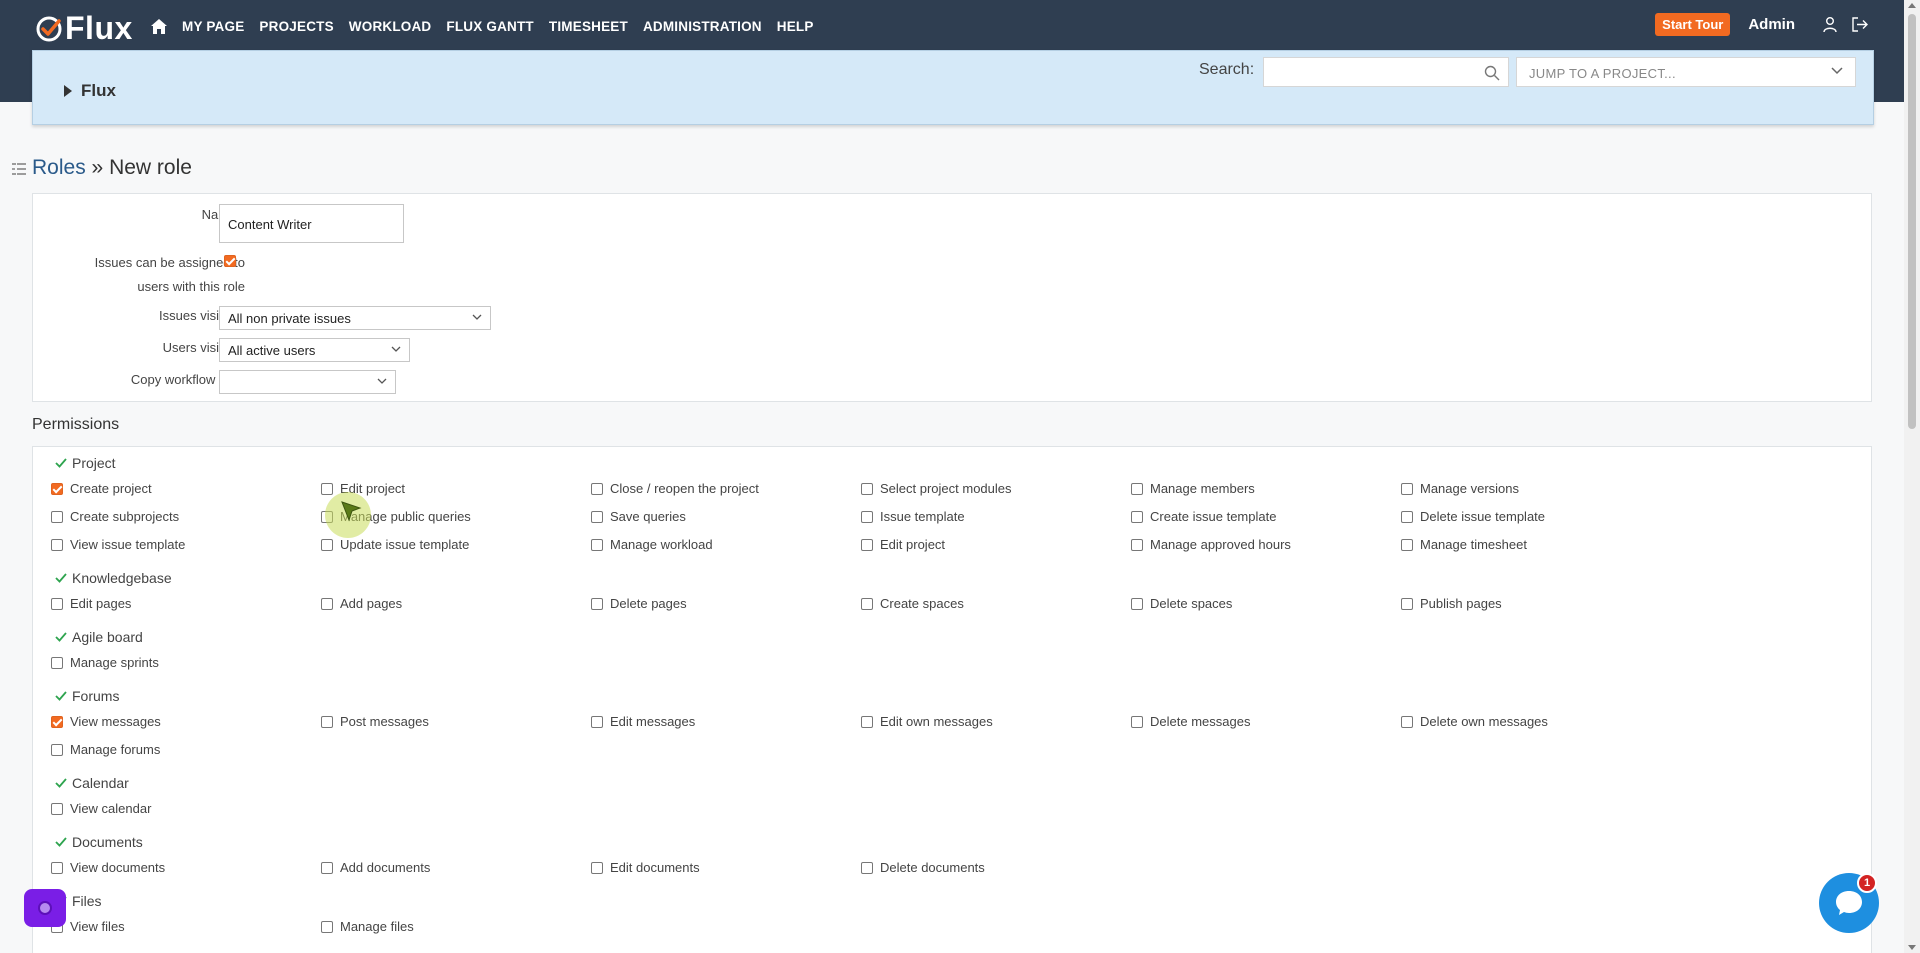  What do you see at coordinates (1693, 24) in the screenshot?
I see `start-tour-button: Start Tour` at bounding box center [1693, 24].